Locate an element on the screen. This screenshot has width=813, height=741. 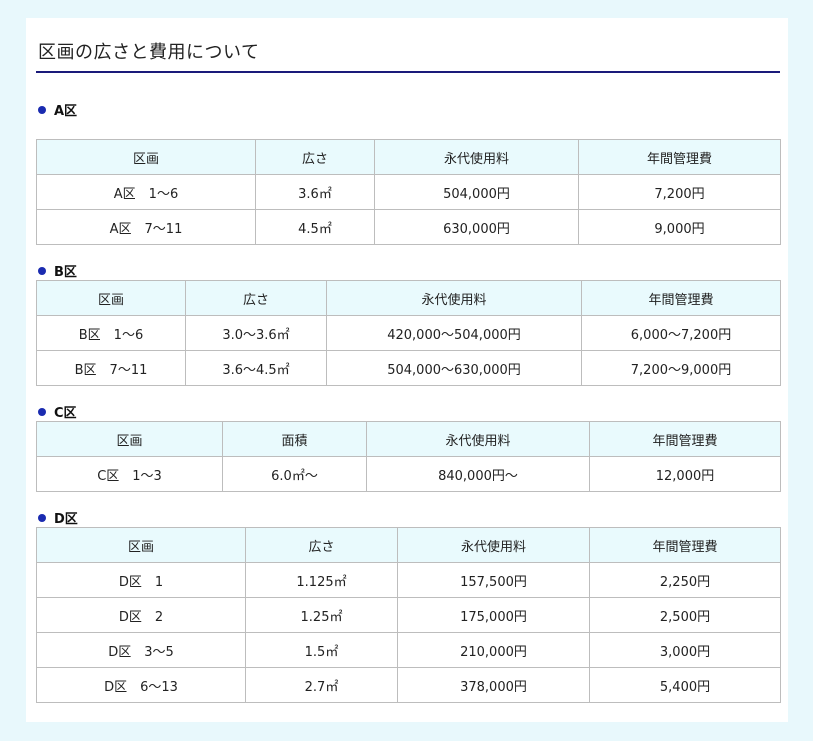
table-cell: 157,500円 is located at coordinates (493, 580).